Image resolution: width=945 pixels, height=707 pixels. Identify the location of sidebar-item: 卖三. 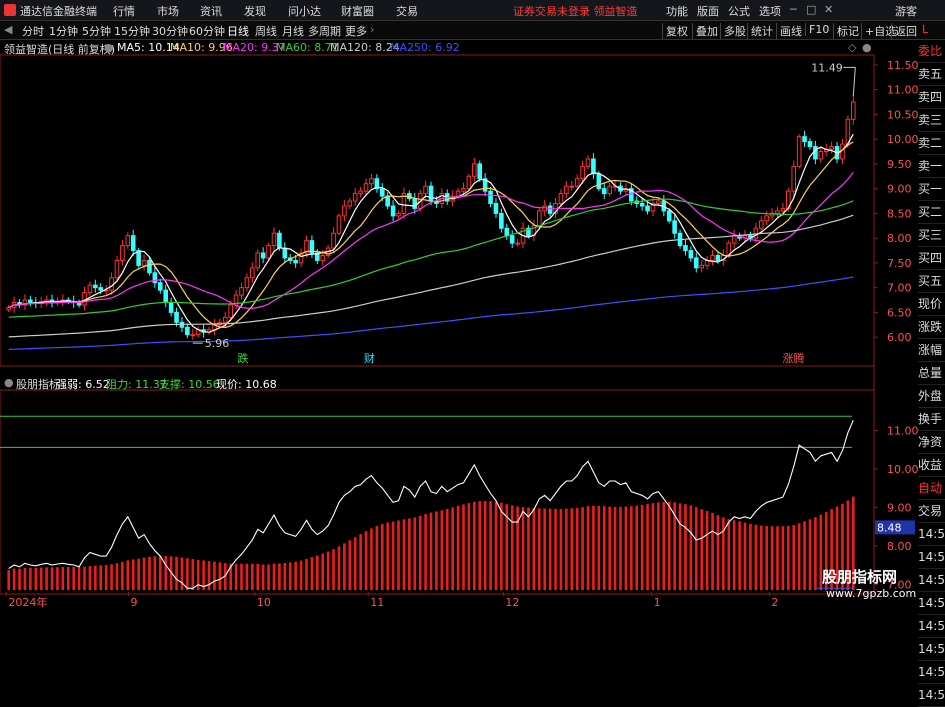
(931, 120).